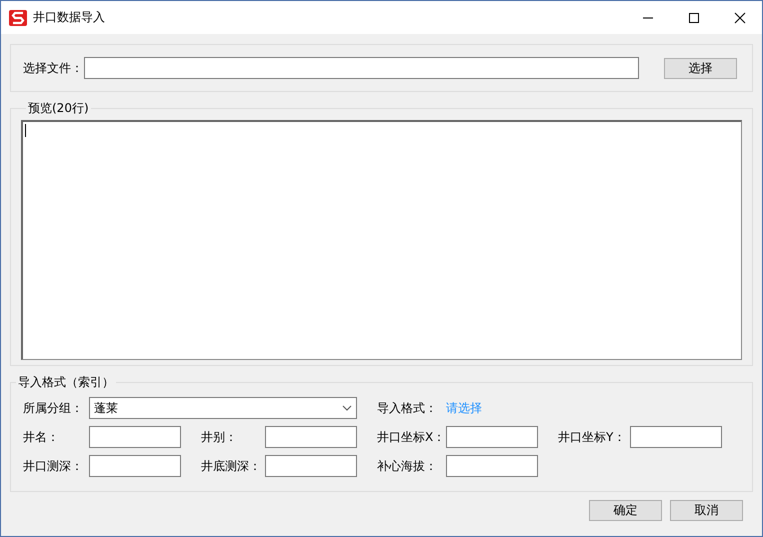  What do you see at coordinates (53, 408) in the screenshot?
I see `field-label: 所属分组：` at bounding box center [53, 408].